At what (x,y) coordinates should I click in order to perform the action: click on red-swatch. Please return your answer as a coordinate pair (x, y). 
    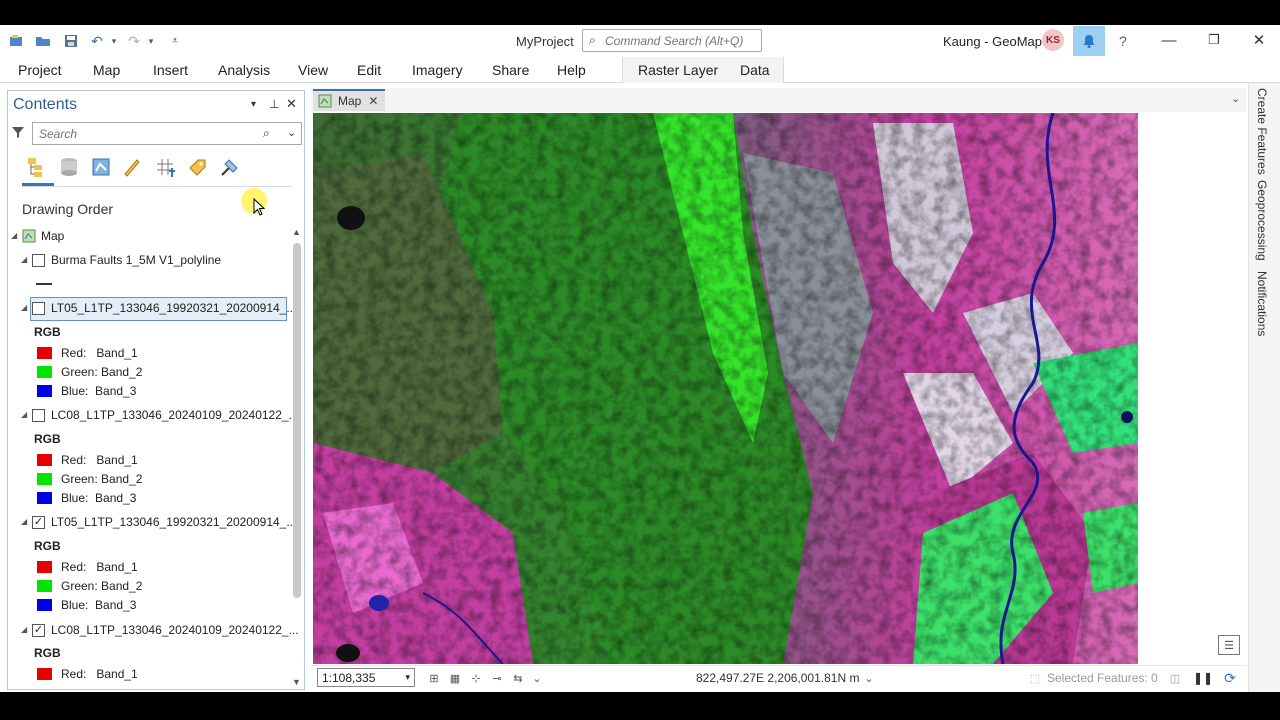
    Looking at the image, I should click on (44, 567).